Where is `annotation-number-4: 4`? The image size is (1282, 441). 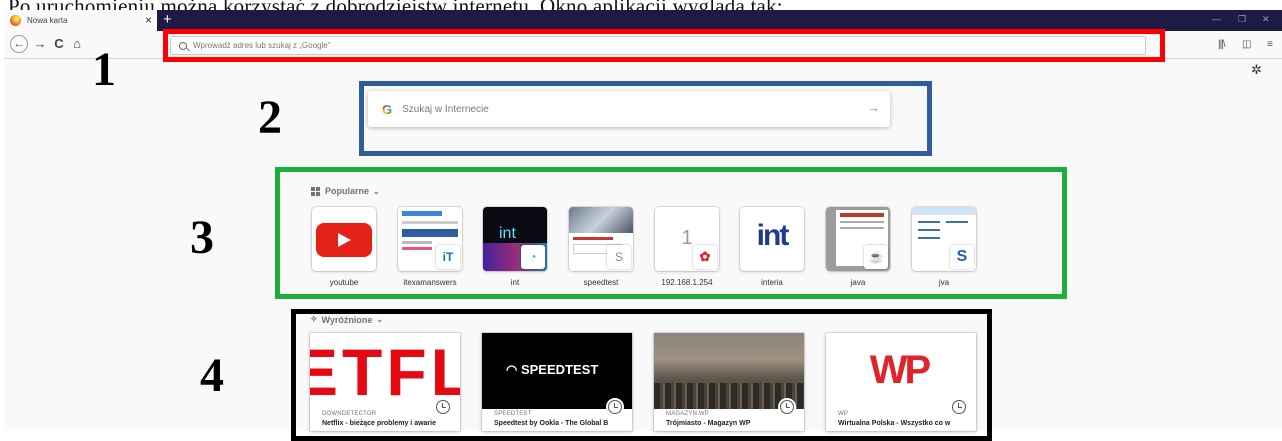 annotation-number-4: 4 is located at coordinates (212, 375).